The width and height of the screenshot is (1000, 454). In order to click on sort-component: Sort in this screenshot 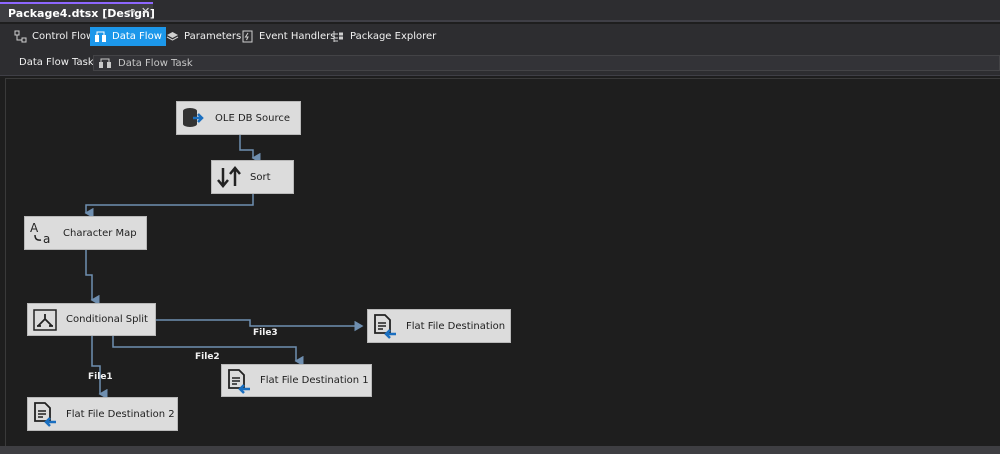, I will do `click(252, 177)`.